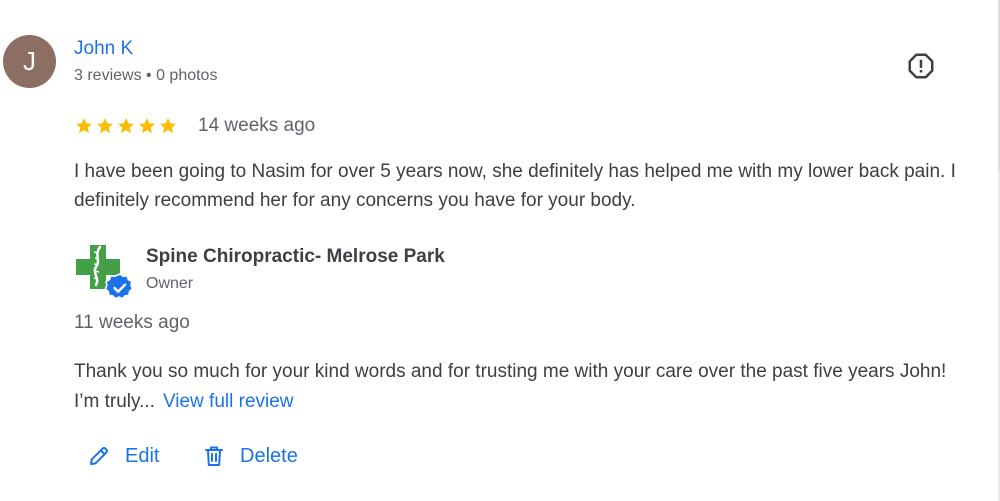 This screenshot has width=1000, height=501. I want to click on rating-row: 14 weeks ago, so click(194, 126).